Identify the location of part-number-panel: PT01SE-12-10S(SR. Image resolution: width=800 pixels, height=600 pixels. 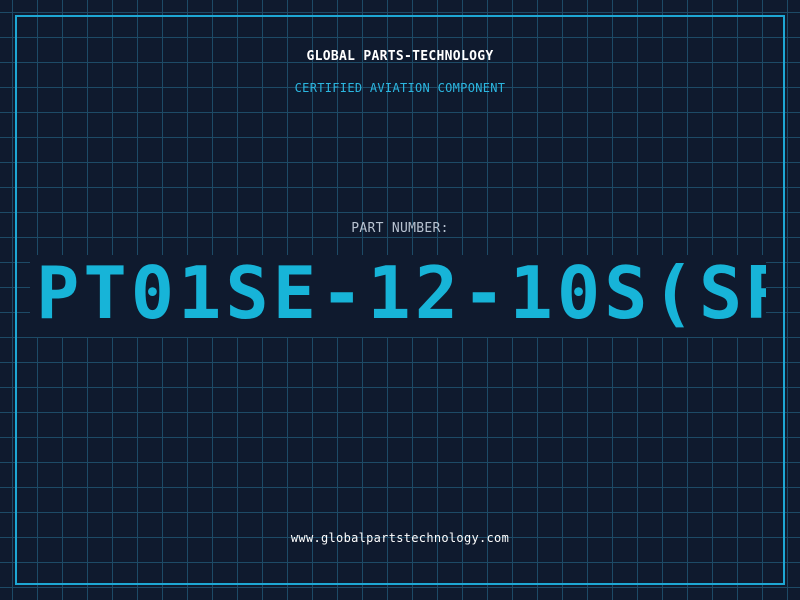
(398, 296).